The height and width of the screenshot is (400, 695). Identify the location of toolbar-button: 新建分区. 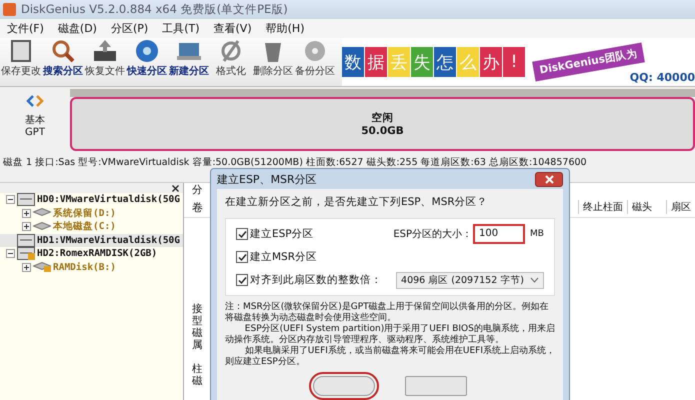
(189, 62).